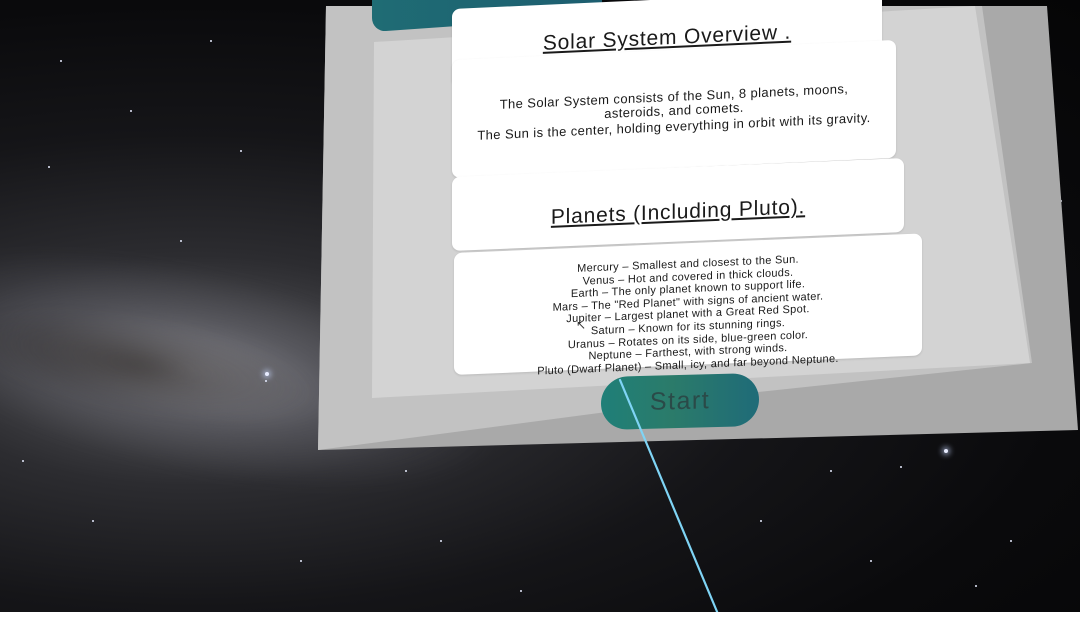 The image size is (1080, 618). Describe the element at coordinates (581, 325) in the screenshot. I see `cursor-icon: ↖` at that location.